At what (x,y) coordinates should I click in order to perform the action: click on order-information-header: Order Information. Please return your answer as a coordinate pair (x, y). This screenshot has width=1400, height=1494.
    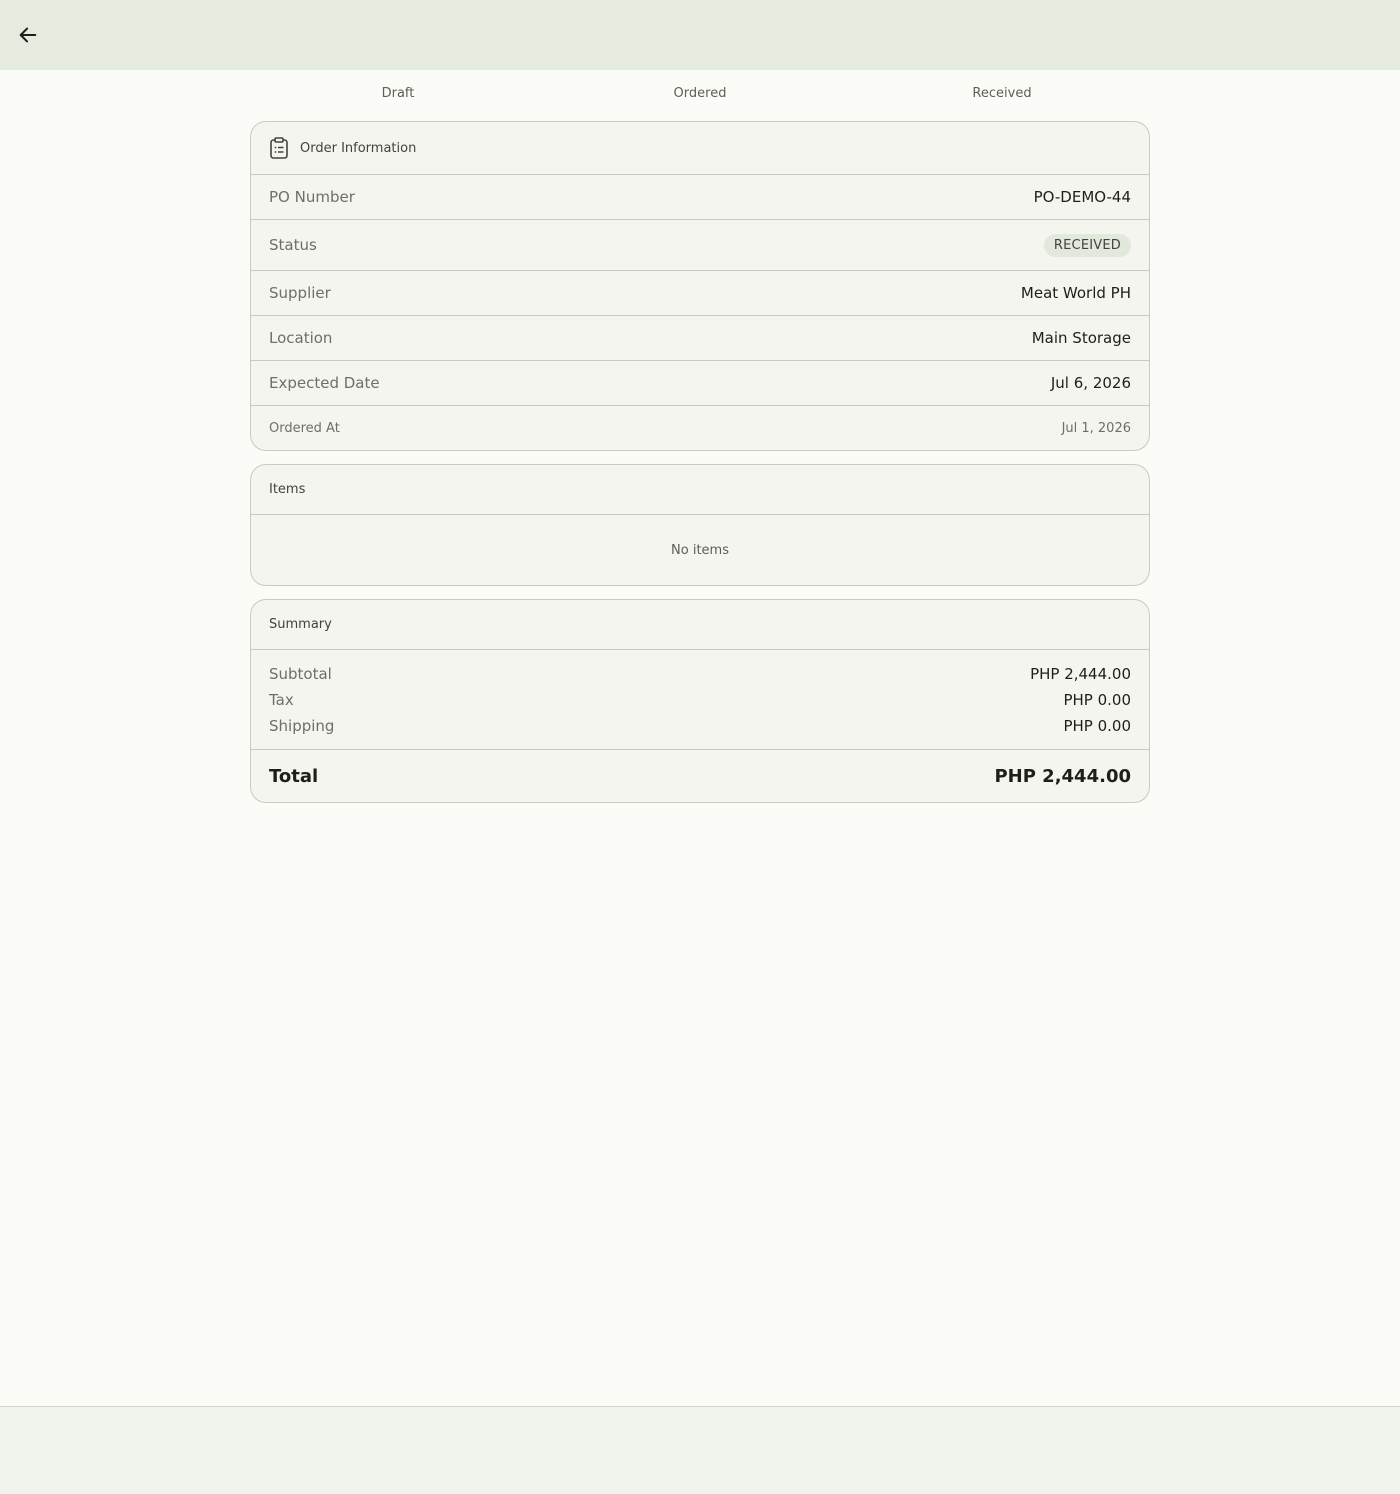
    Looking at the image, I should click on (700, 148).